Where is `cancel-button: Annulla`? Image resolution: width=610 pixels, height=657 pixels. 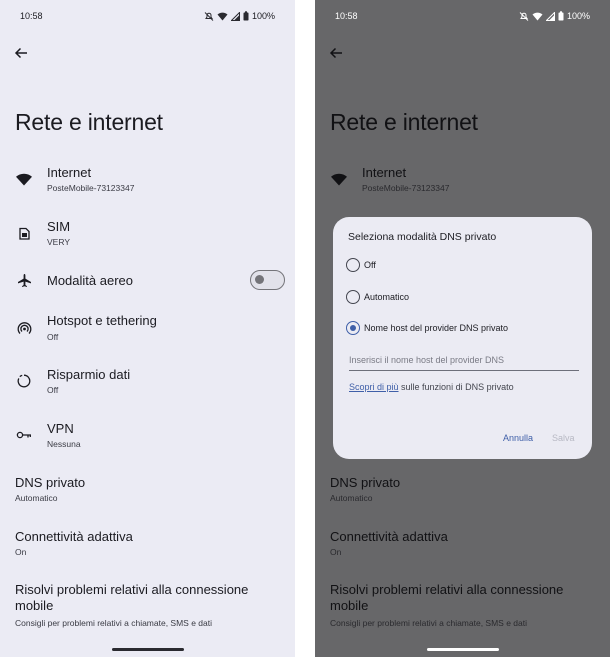 cancel-button: Annulla is located at coordinates (518, 438).